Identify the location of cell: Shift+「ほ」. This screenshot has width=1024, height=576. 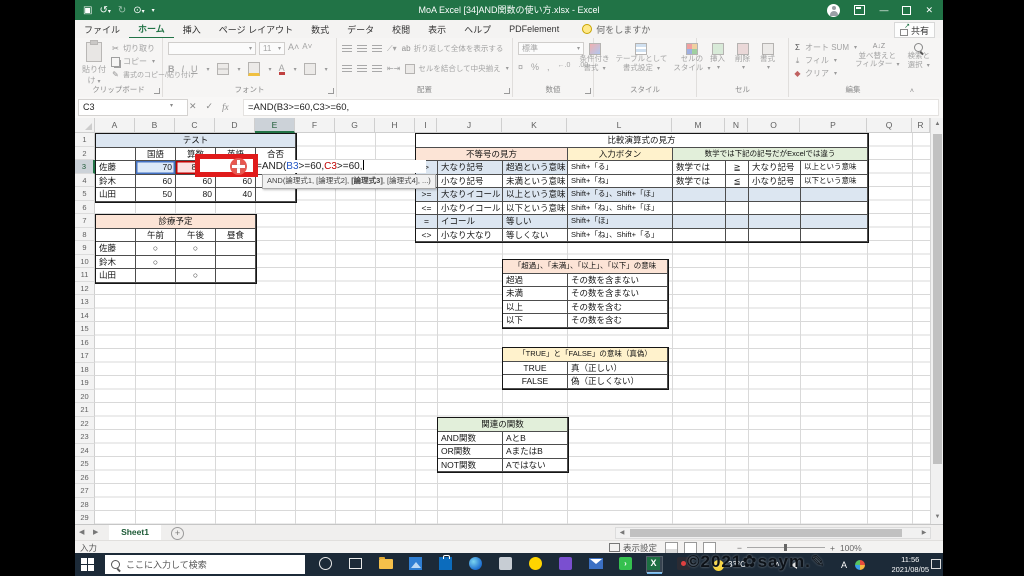
(620, 222).